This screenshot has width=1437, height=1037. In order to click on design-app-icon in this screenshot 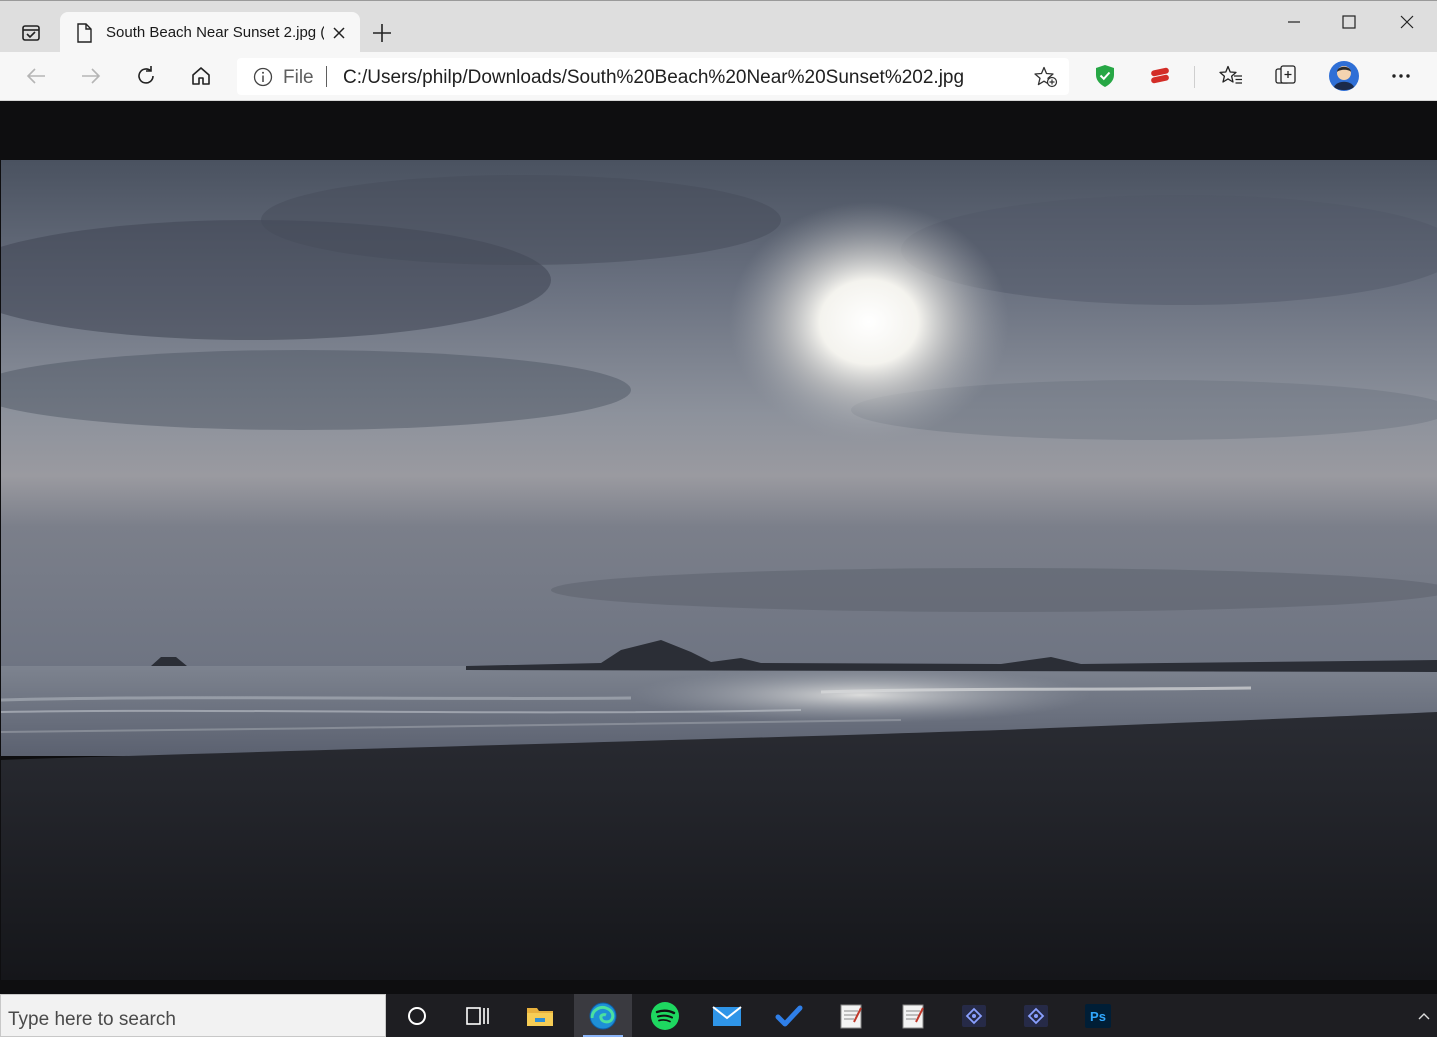, I will do `click(974, 1015)`.